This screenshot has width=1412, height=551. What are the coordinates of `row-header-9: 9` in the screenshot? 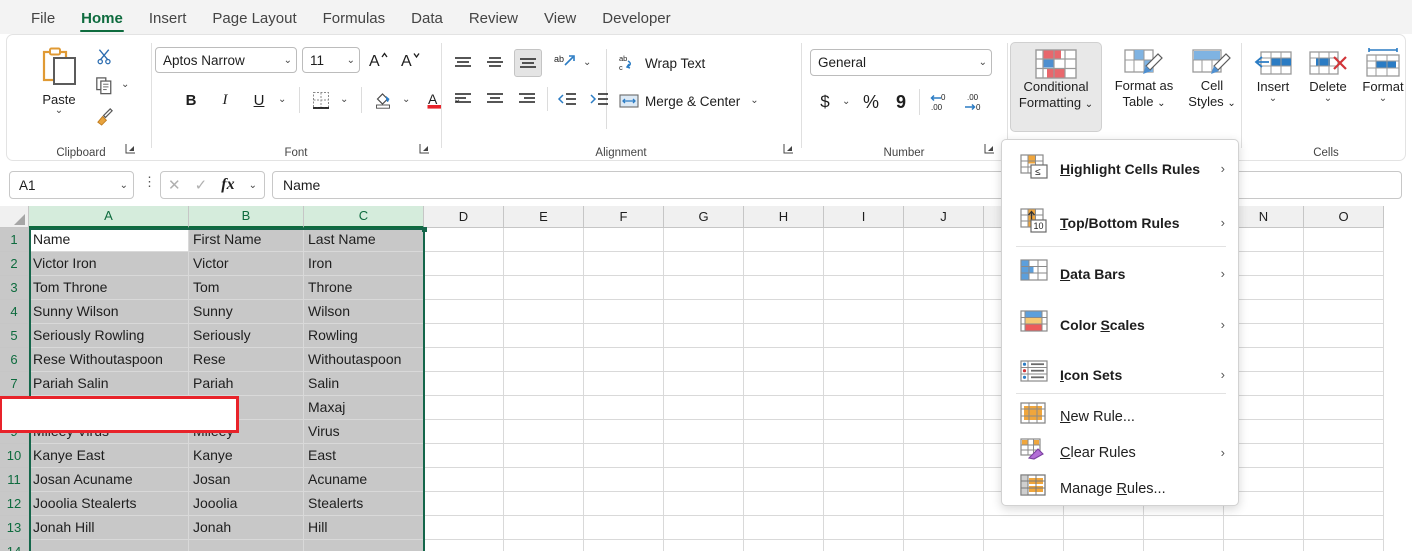 It's located at (14, 432).